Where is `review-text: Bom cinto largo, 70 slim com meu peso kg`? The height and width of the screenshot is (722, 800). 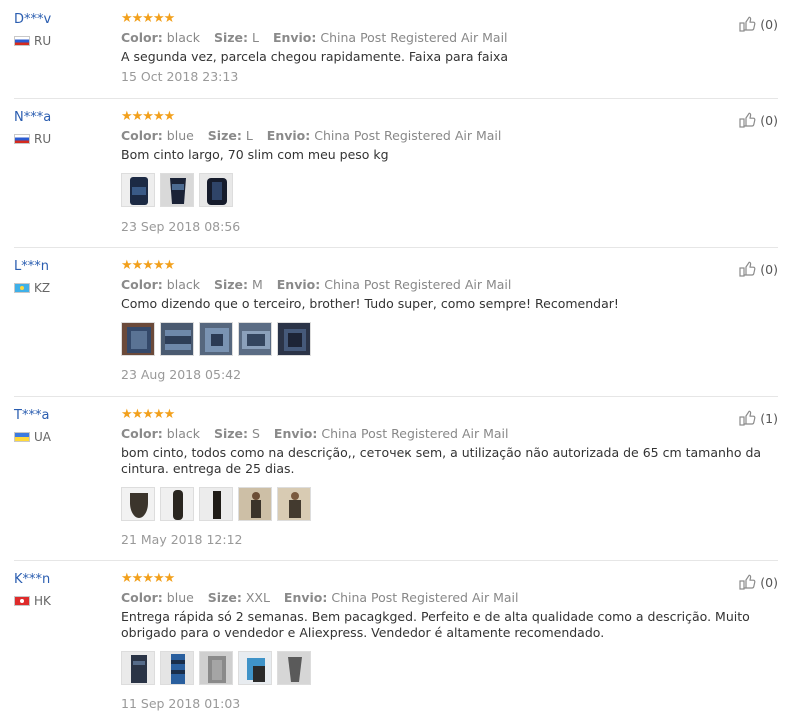
review-text: Bom cinto largo, 70 slim com meu peso kg is located at coordinates (255, 154).